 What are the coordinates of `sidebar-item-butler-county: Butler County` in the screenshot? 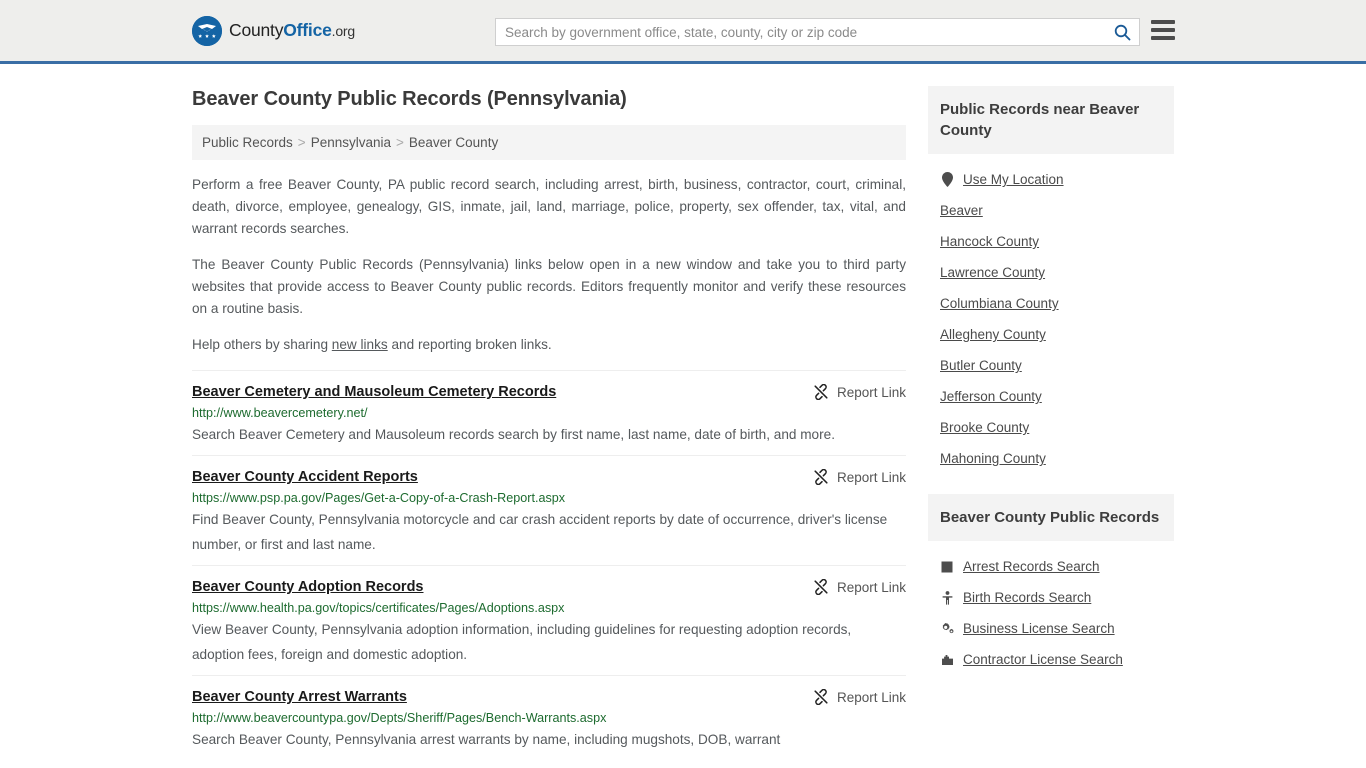 It's located at (1051, 365).